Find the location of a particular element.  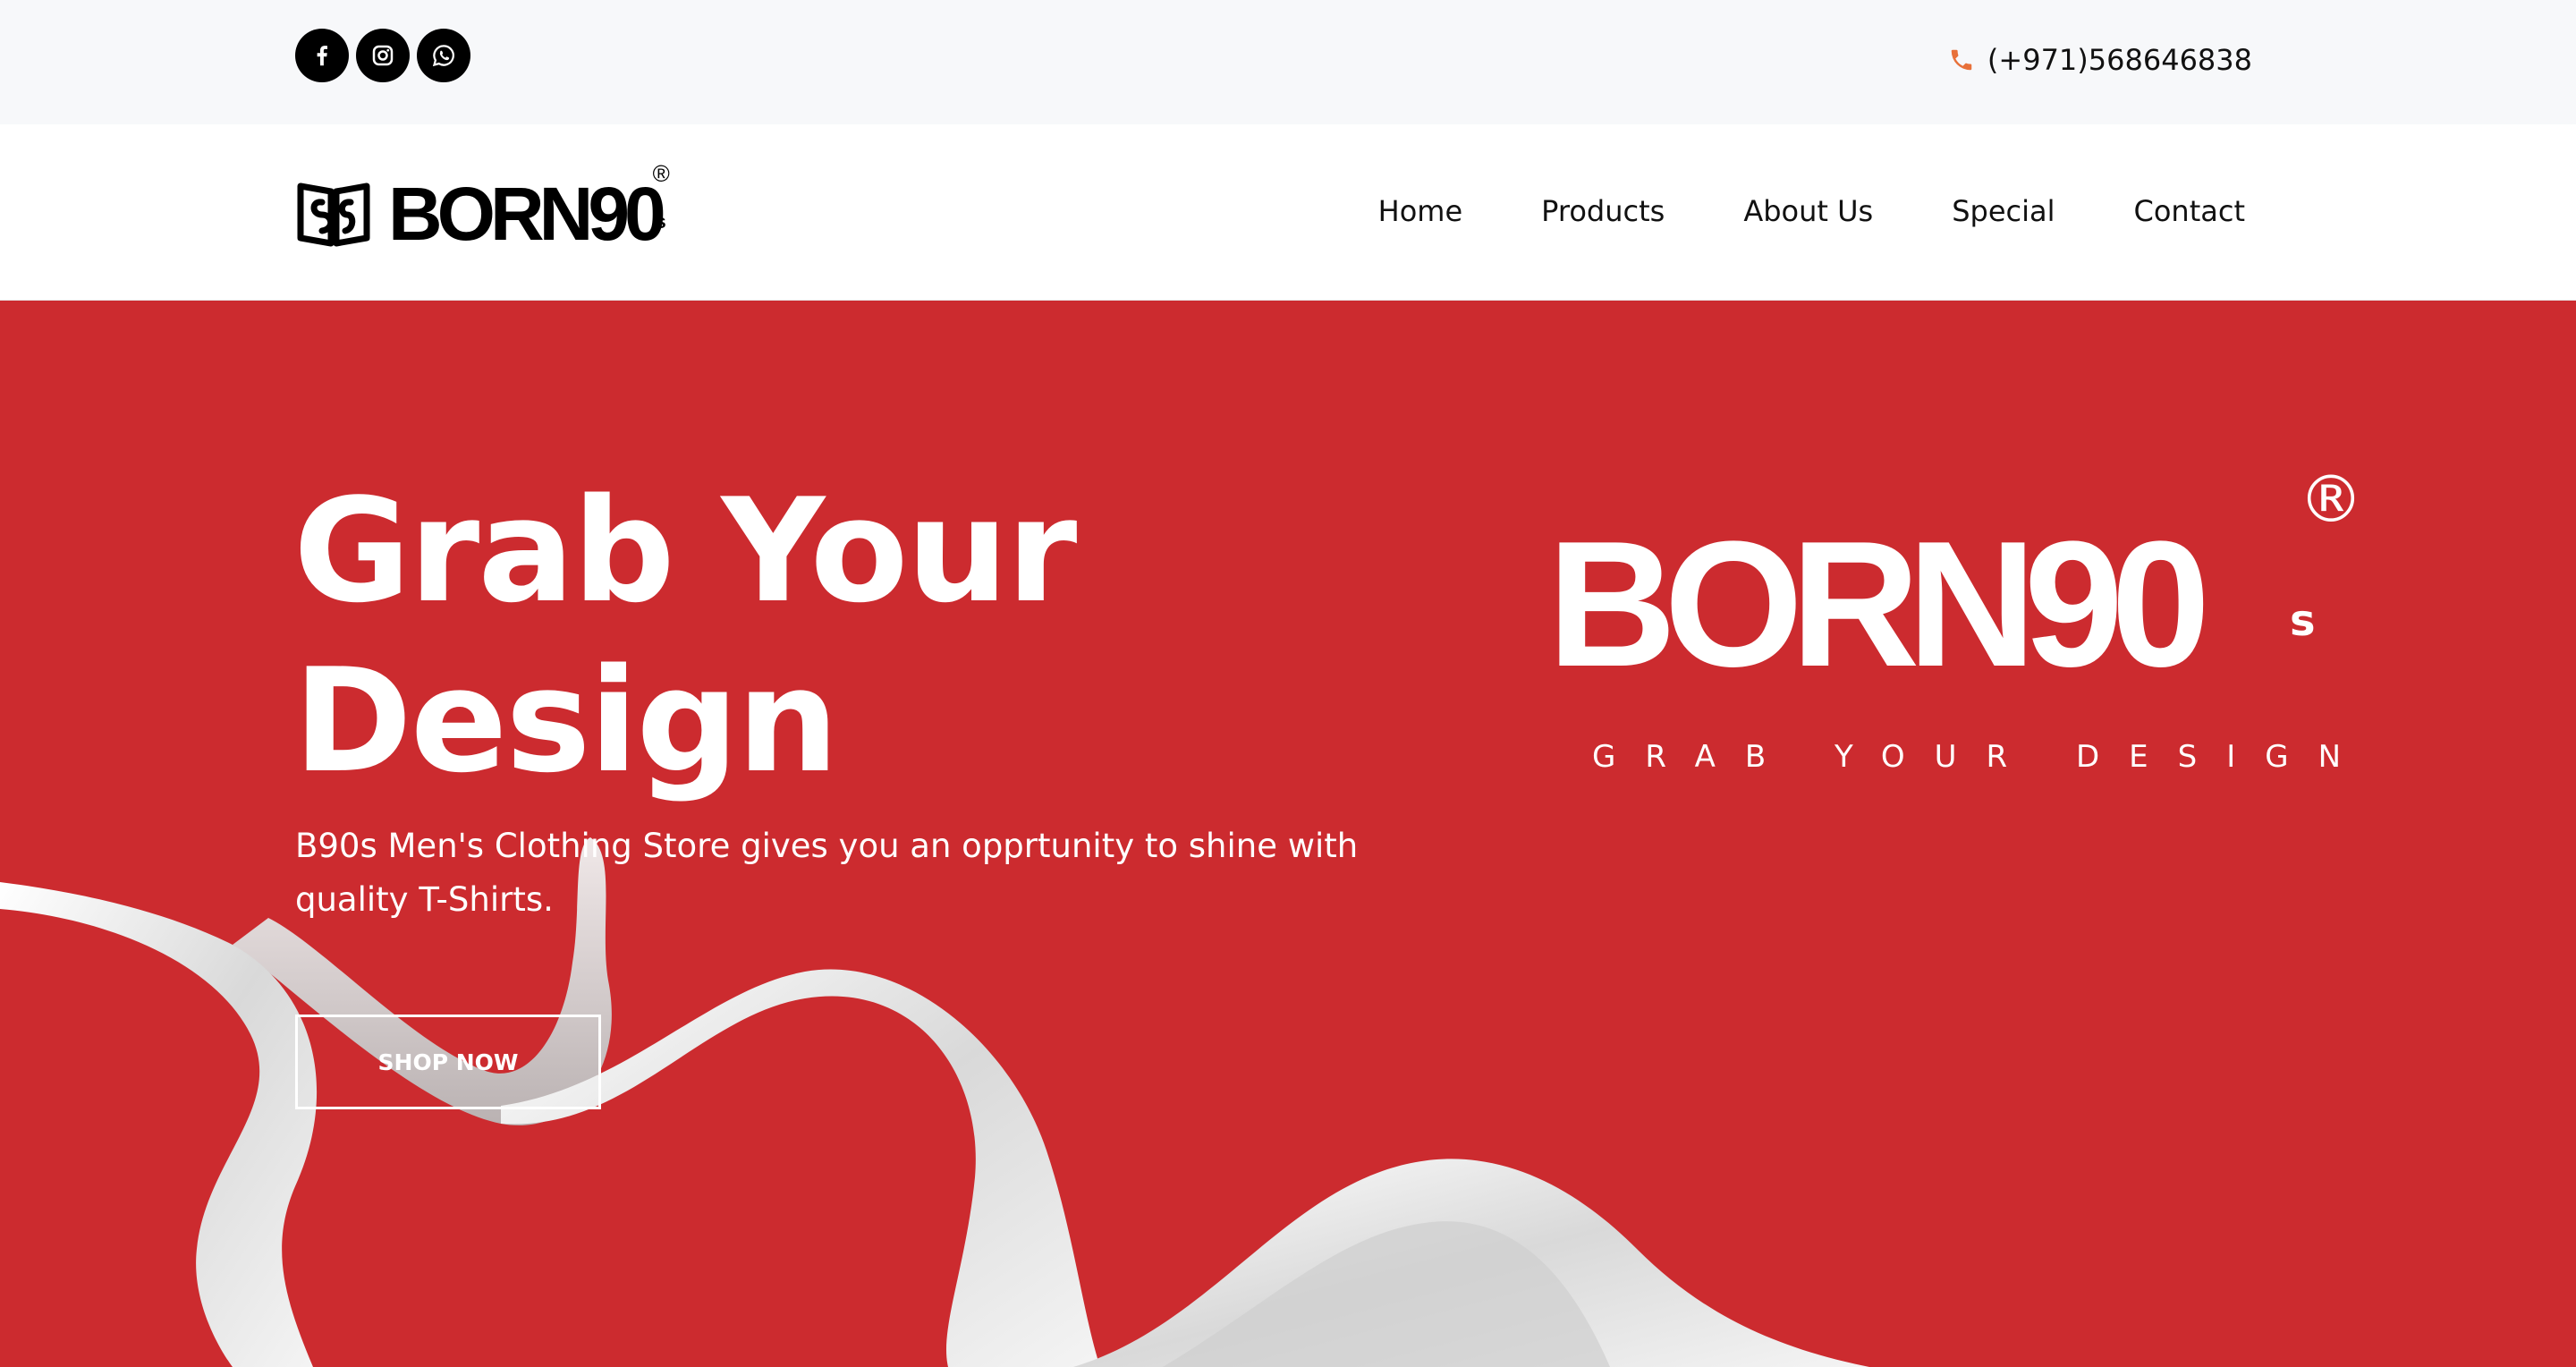

nav-menu: Home Products About Us Special Contact is located at coordinates (1811, 211).